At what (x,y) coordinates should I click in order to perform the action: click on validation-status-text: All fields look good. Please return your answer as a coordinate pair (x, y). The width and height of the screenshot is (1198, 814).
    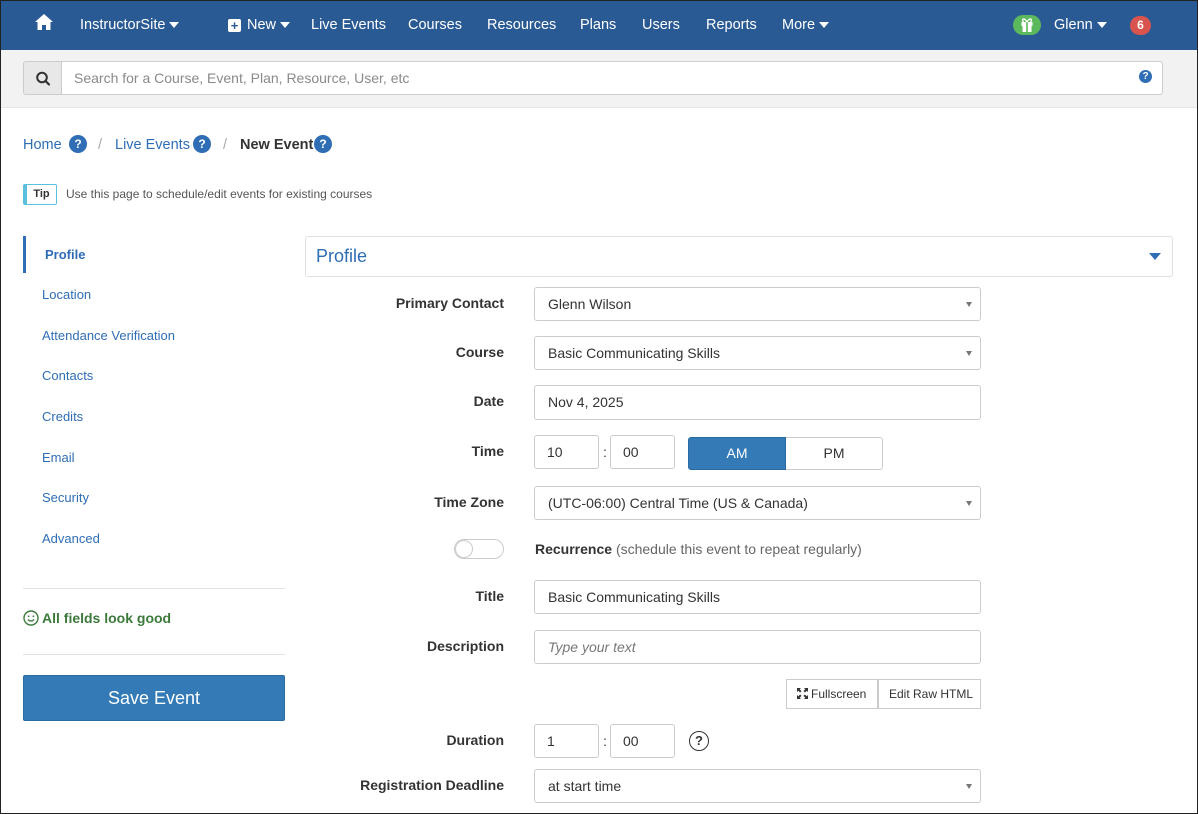
    Looking at the image, I should click on (107, 618).